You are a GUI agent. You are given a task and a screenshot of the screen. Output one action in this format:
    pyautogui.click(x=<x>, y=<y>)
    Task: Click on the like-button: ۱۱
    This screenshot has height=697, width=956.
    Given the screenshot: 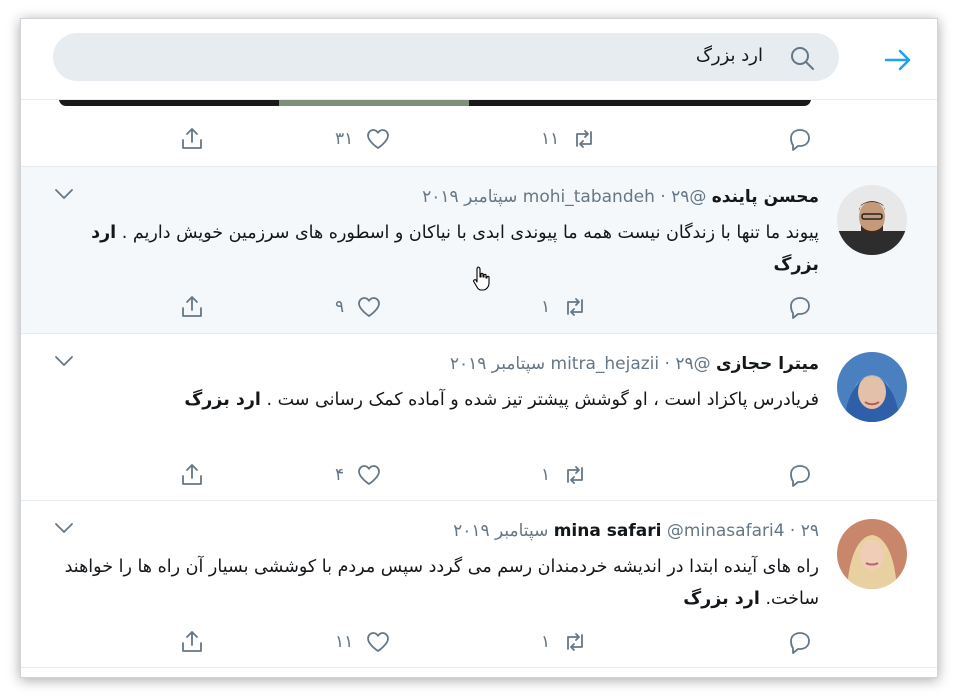 What is the action you would take?
    pyautogui.click(x=363, y=642)
    